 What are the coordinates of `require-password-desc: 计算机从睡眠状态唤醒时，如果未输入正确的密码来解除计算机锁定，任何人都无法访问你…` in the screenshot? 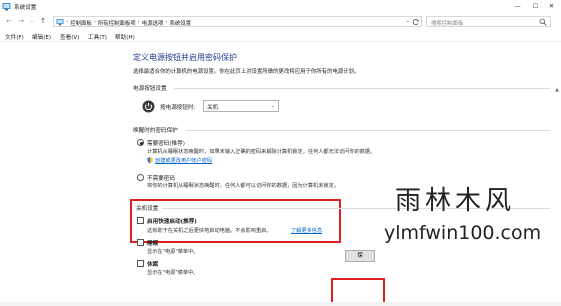 It's located at (261, 152).